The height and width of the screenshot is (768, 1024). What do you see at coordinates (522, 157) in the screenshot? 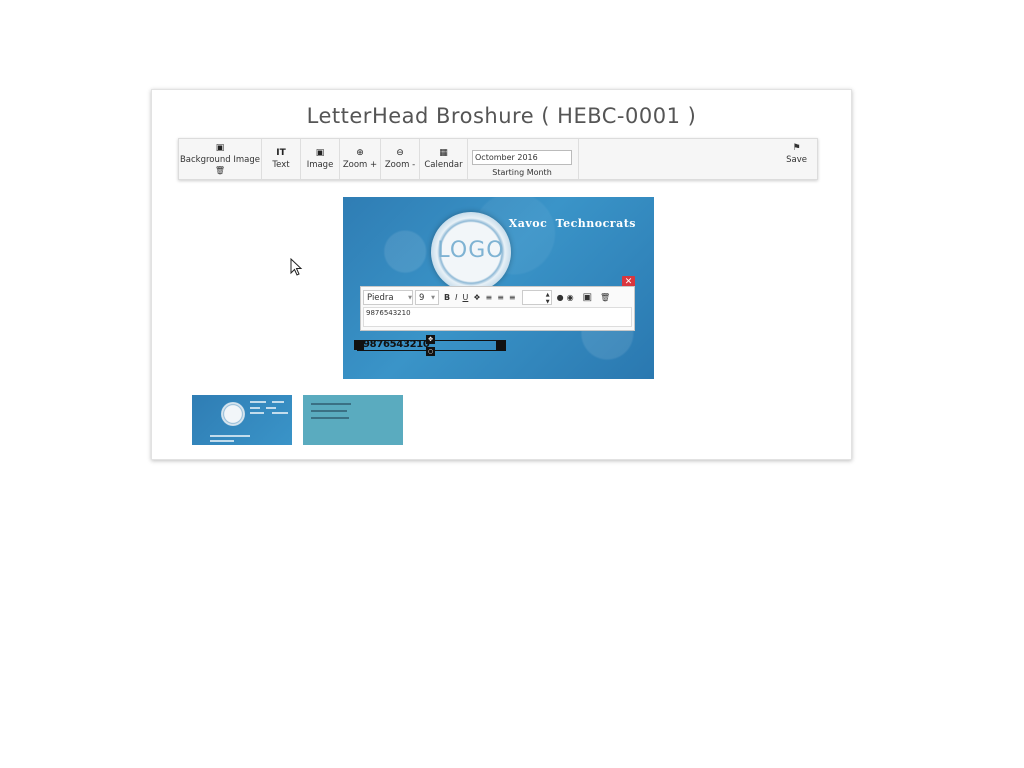
I see `starting-month-input` at bounding box center [522, 157].